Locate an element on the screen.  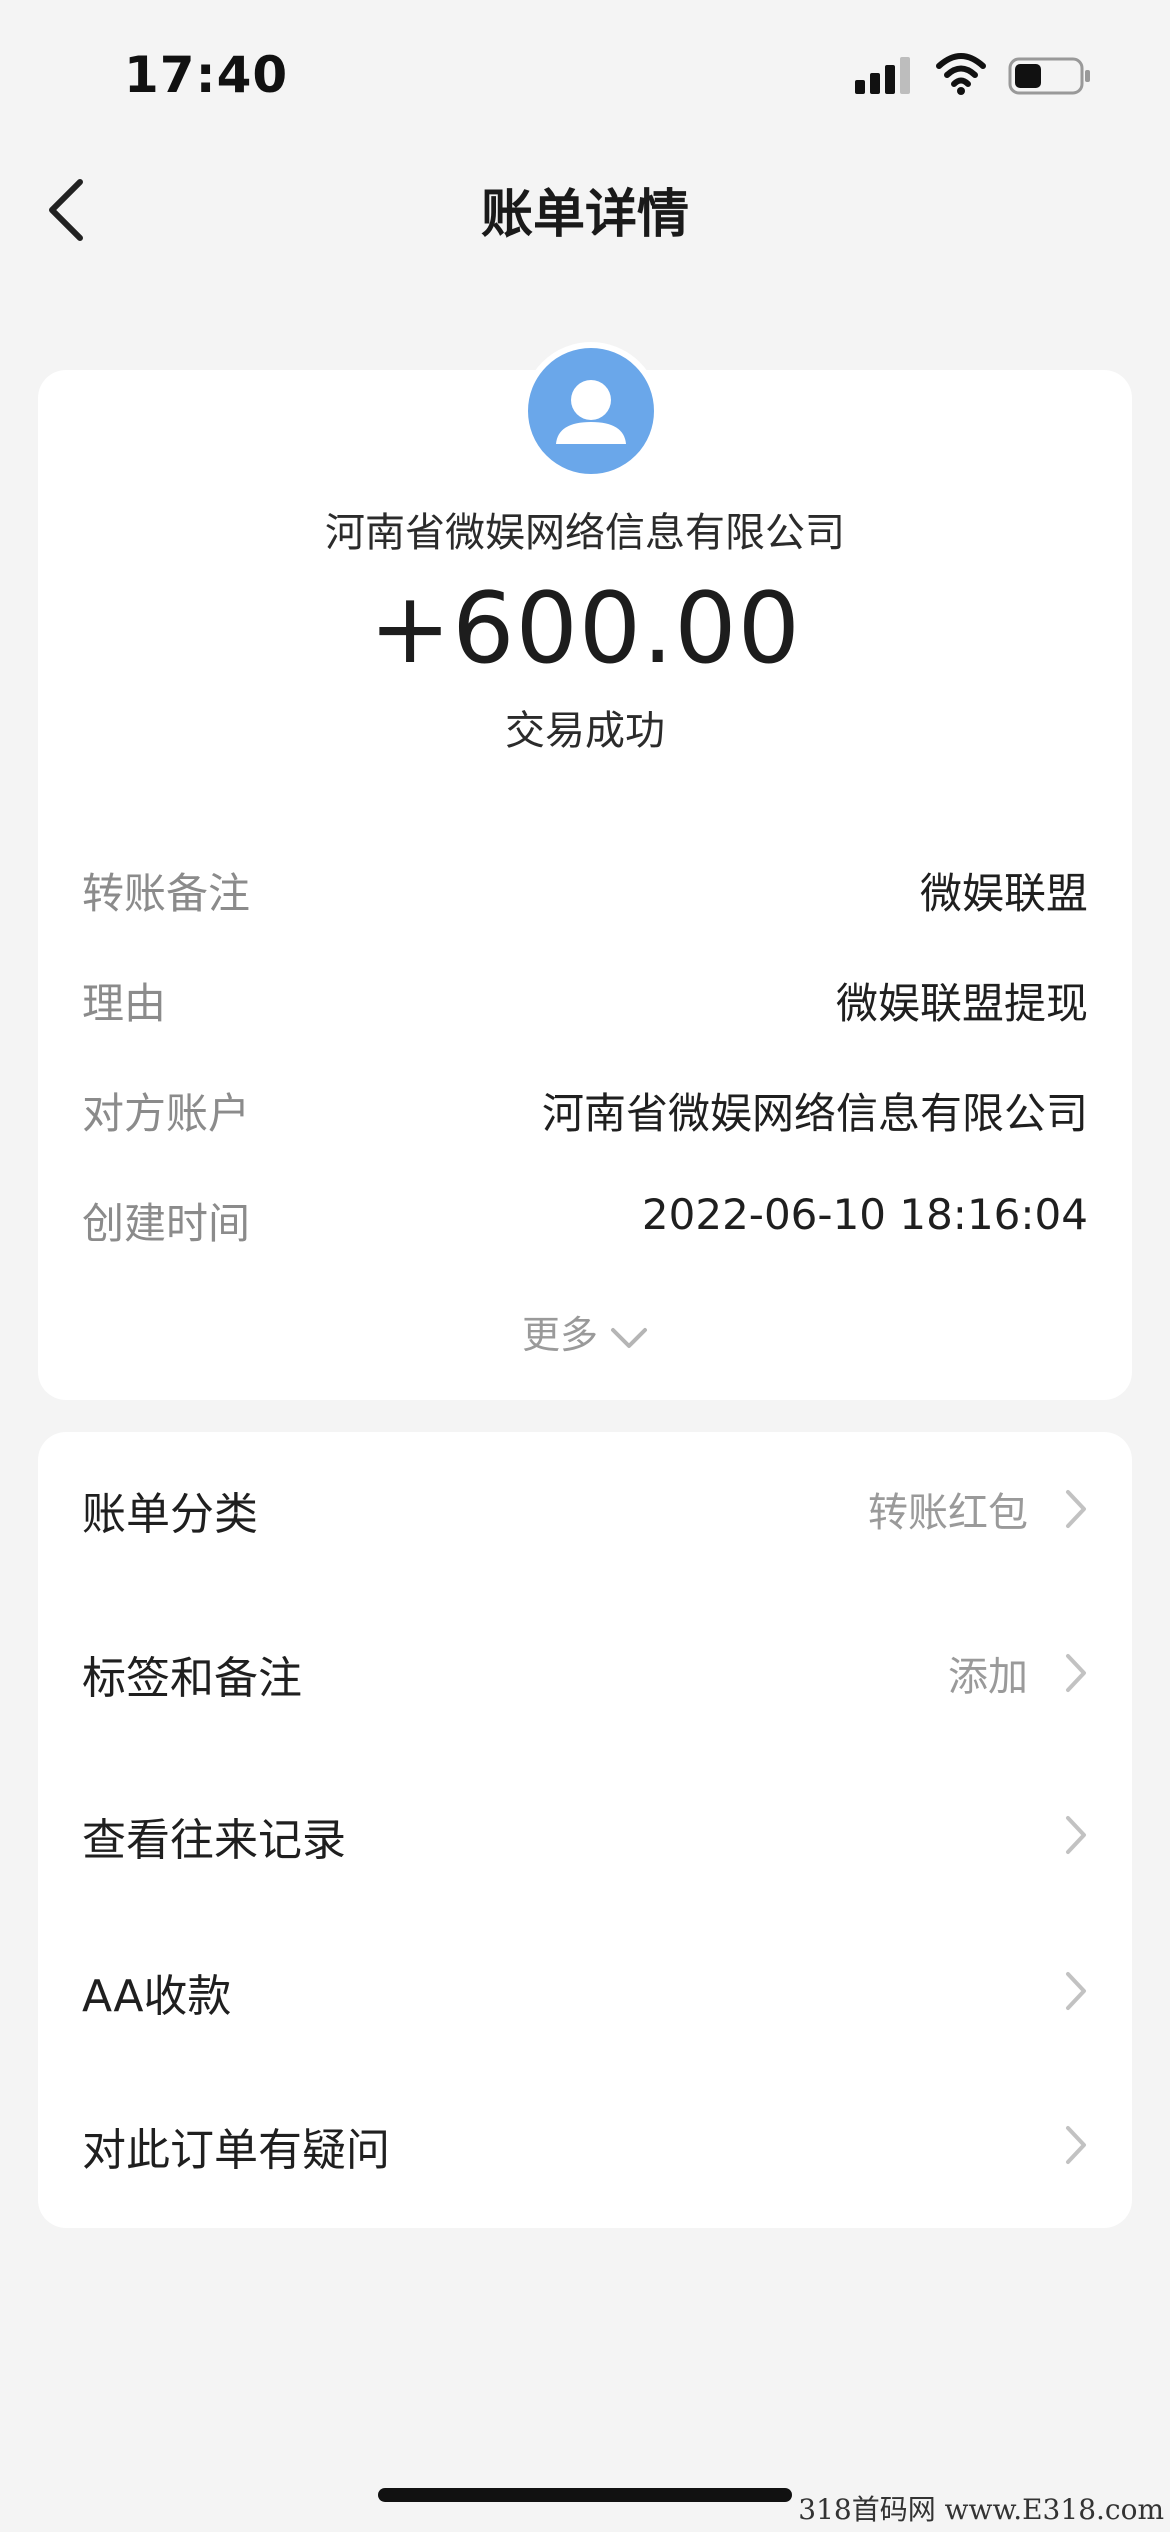
watermark-text: 318首码网 www.E318.com is located at coordinates (981, 2509).